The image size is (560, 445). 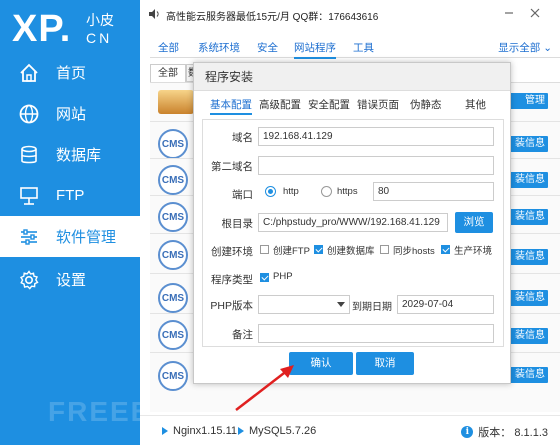 I want to click on tab-web-programs: 网站程序, so click(x=315, y=49).